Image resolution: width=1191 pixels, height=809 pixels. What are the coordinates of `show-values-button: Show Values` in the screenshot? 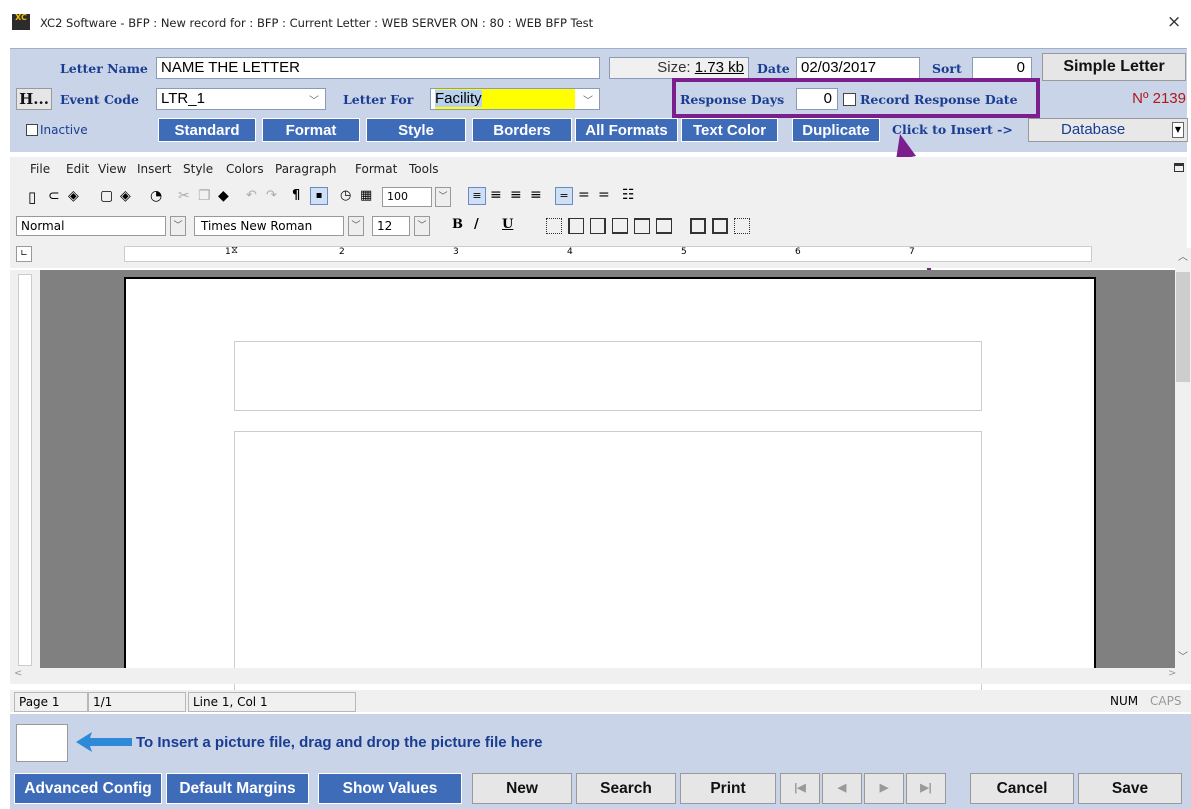 It's located at (390, 788).